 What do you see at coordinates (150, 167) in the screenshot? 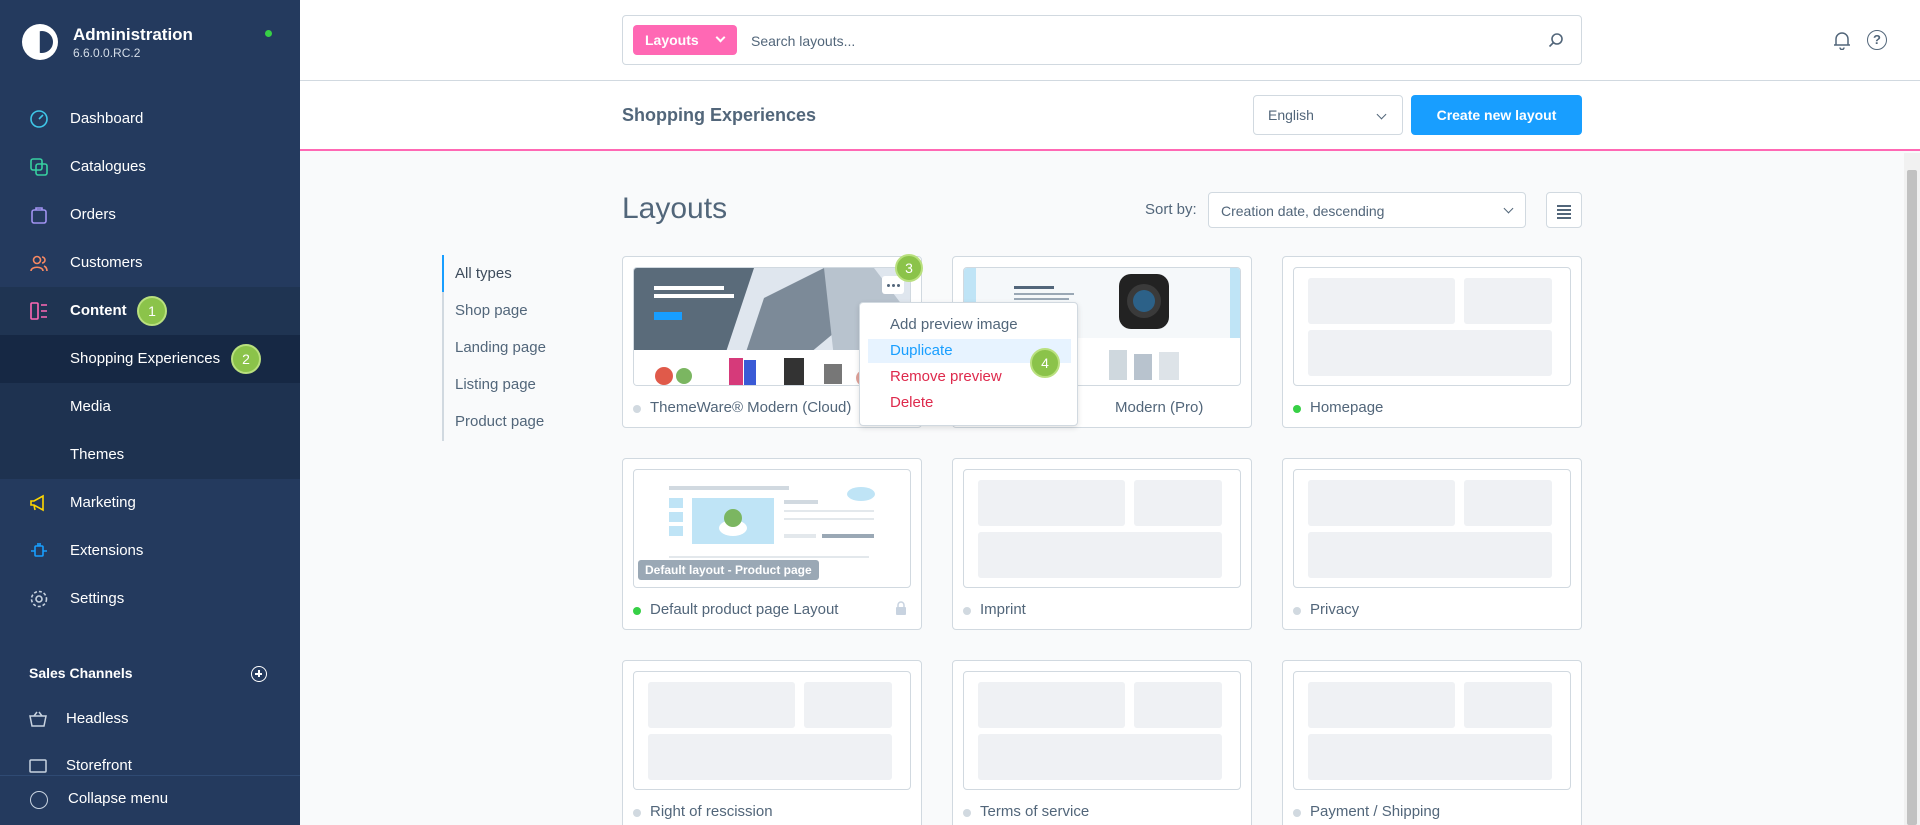
I see `nav-catalogues: Catalogues` at bounding box center [150, 167].